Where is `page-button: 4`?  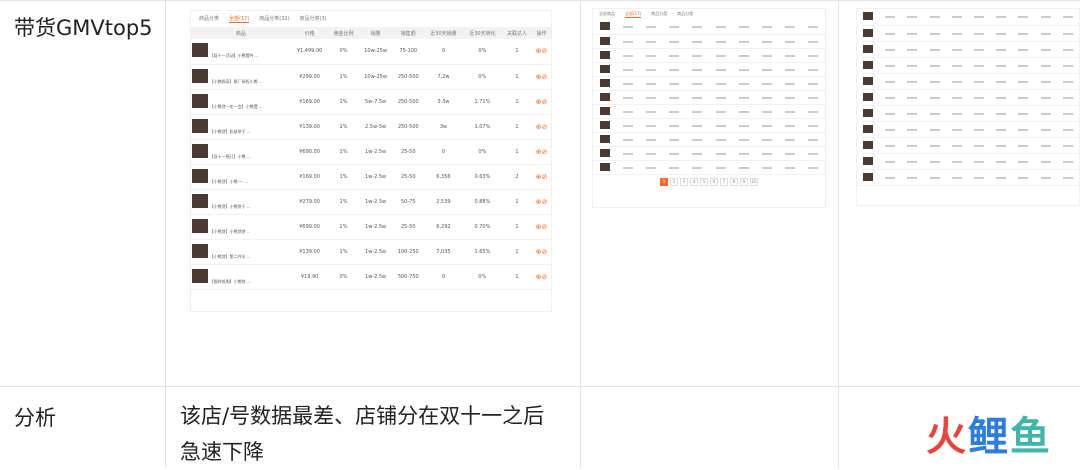
page-button: 4 is located at coordinates (694, 181).